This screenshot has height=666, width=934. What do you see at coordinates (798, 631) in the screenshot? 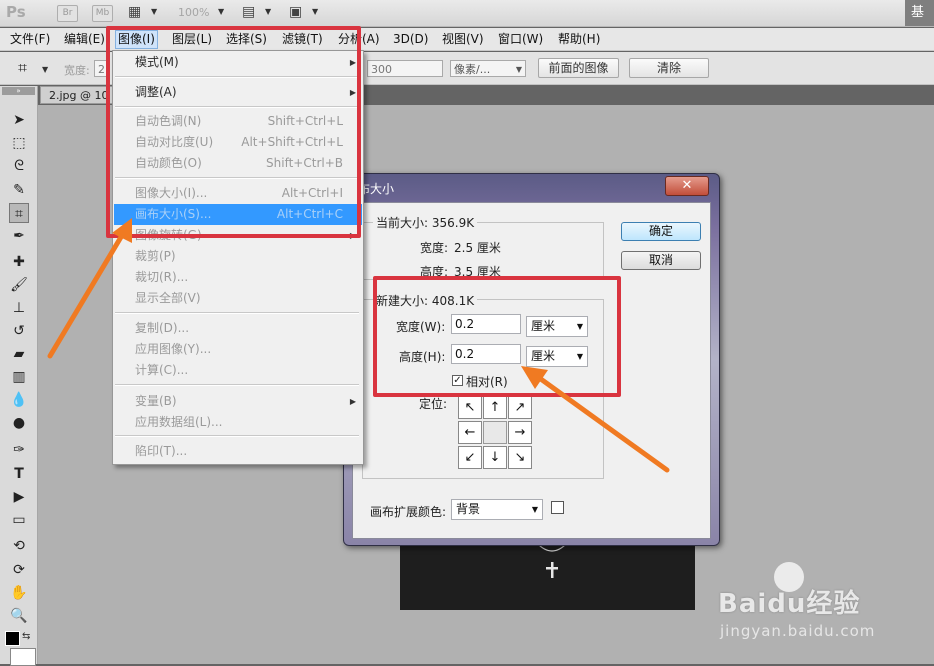
I see `watermark-url: jingyan.baidu.com` at bounding box center [798, 631].